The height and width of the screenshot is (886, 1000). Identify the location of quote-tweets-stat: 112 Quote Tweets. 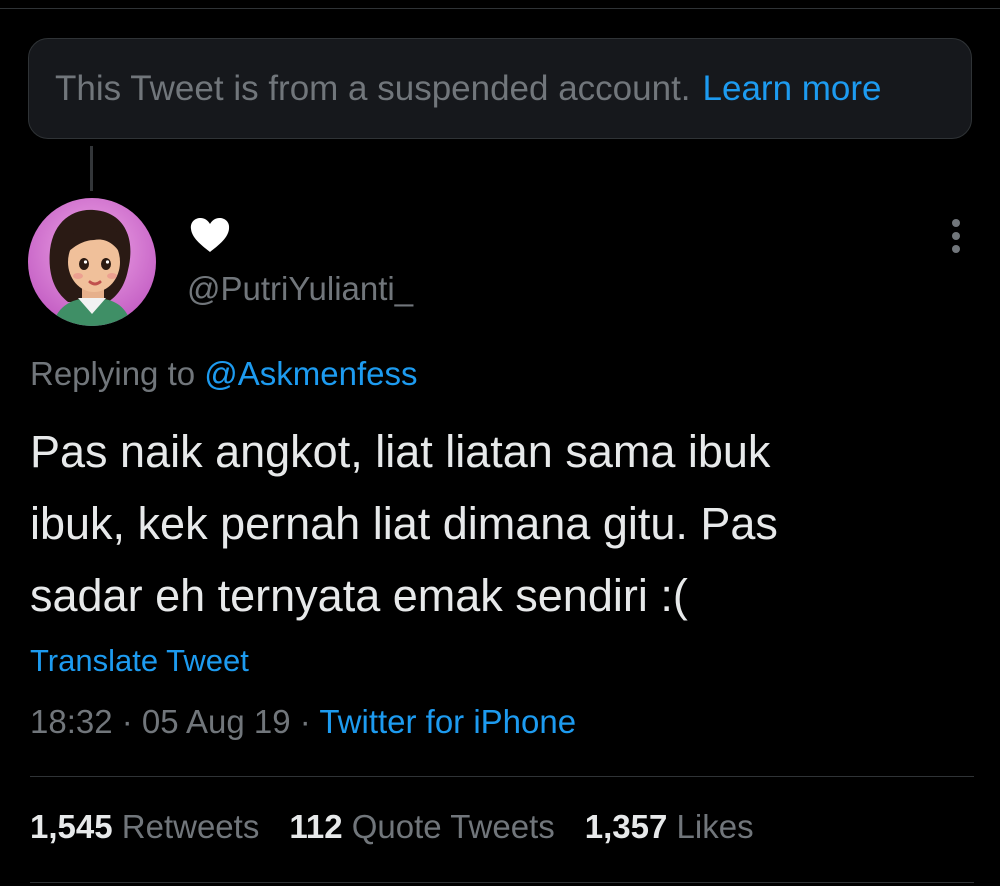
(421, 827).